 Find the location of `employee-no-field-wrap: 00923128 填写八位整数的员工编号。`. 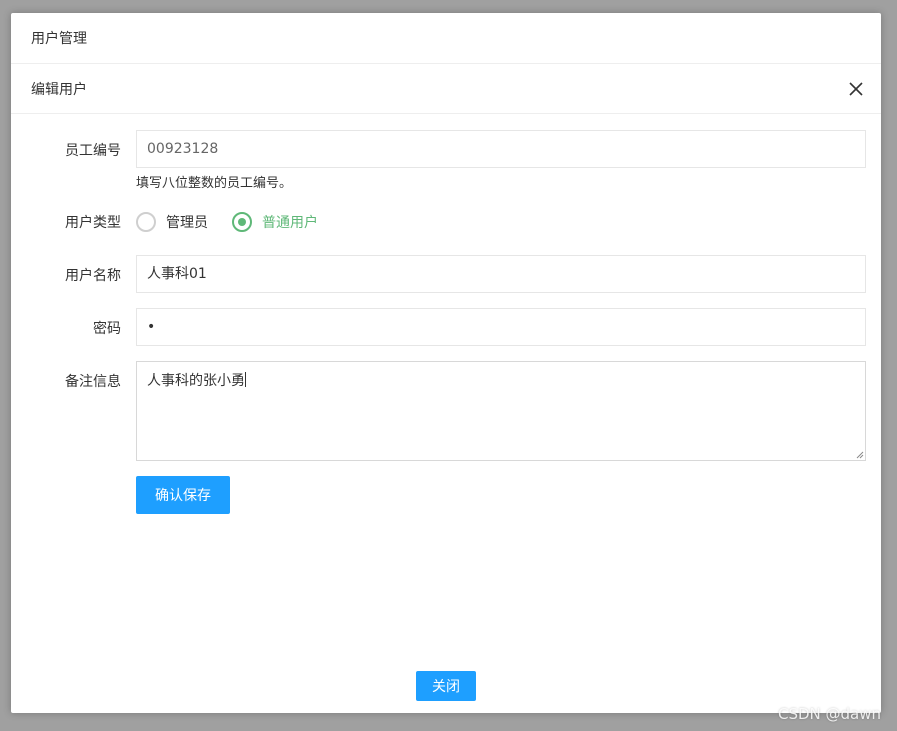

employee-no-field-wrap: 00923128 填写八位整数的员工编号。 is located at coordinates (501, 160).